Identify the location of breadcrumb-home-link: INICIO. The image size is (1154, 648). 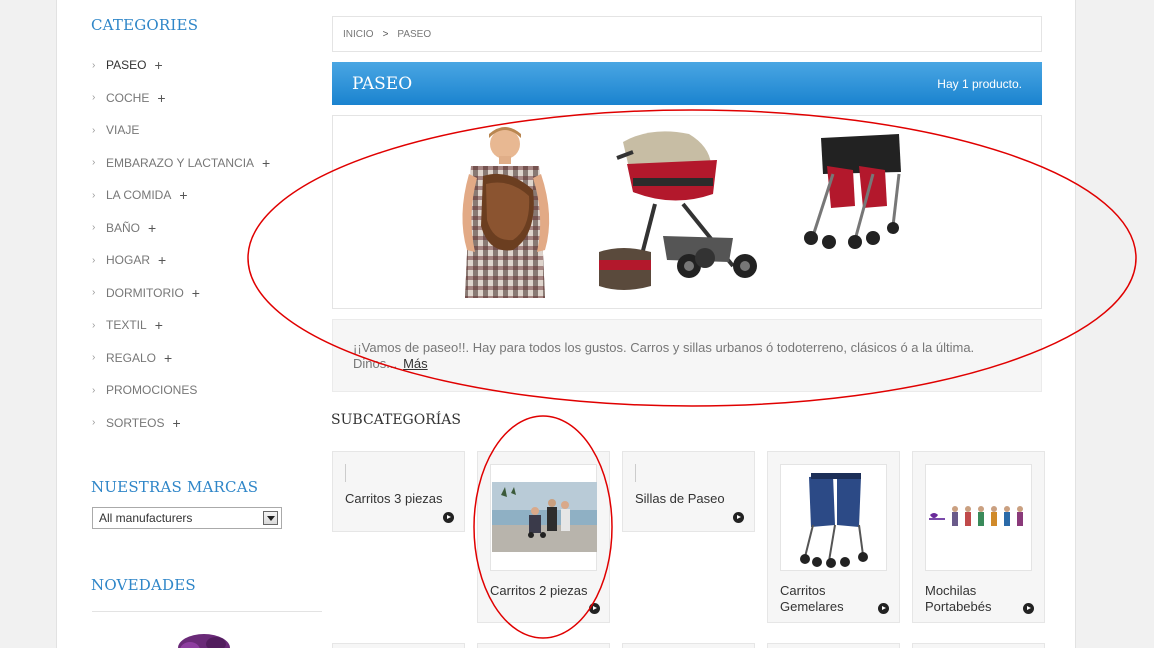
(358, 34).